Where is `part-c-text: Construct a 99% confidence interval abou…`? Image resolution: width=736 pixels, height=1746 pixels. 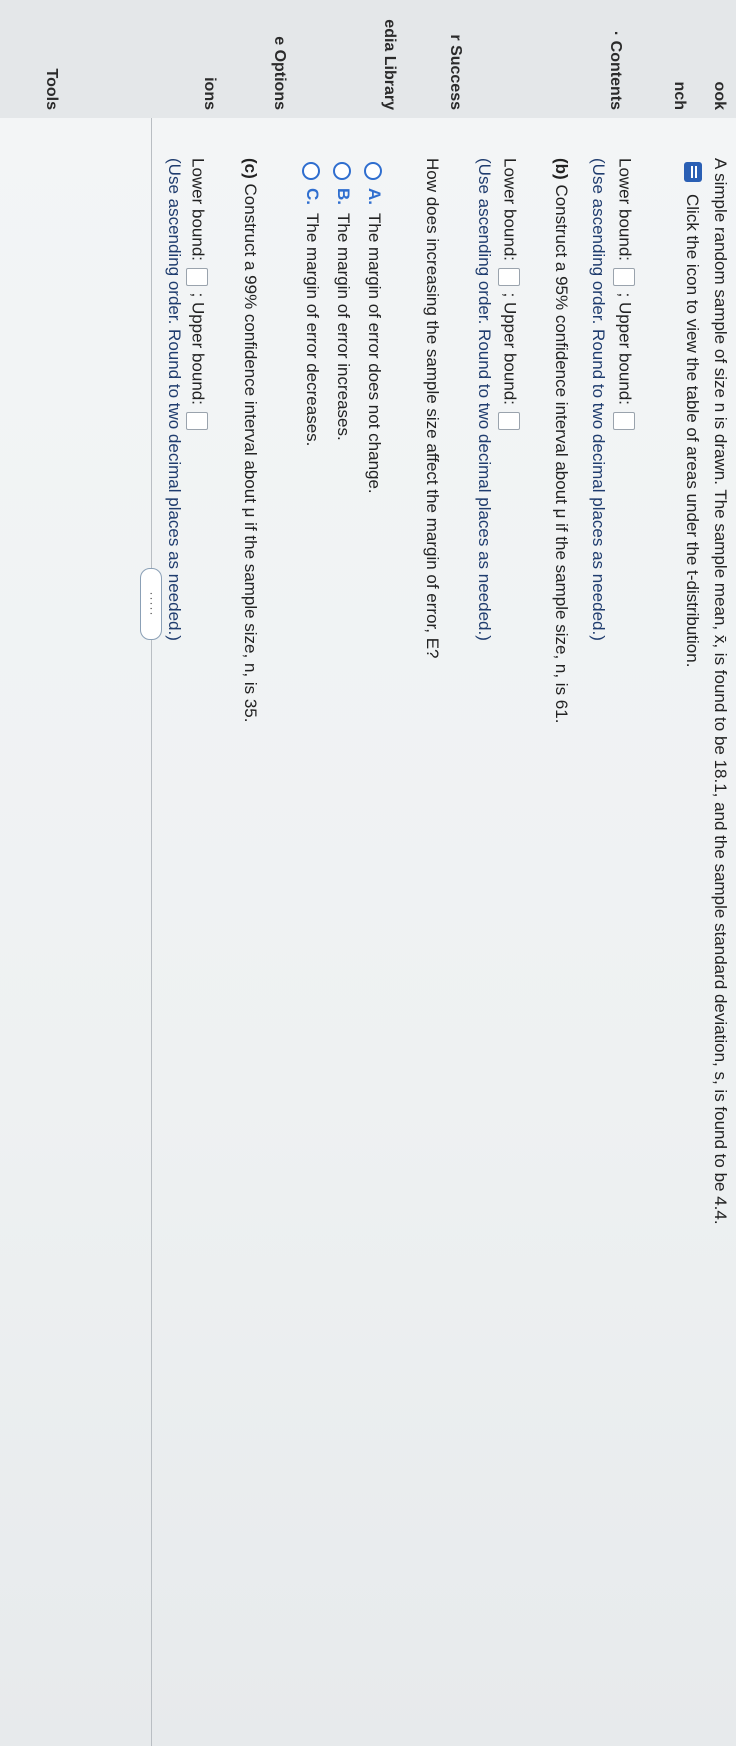 part-c-text: Construct a 99% confidence interval abou… is located at coordinates (250, 453).